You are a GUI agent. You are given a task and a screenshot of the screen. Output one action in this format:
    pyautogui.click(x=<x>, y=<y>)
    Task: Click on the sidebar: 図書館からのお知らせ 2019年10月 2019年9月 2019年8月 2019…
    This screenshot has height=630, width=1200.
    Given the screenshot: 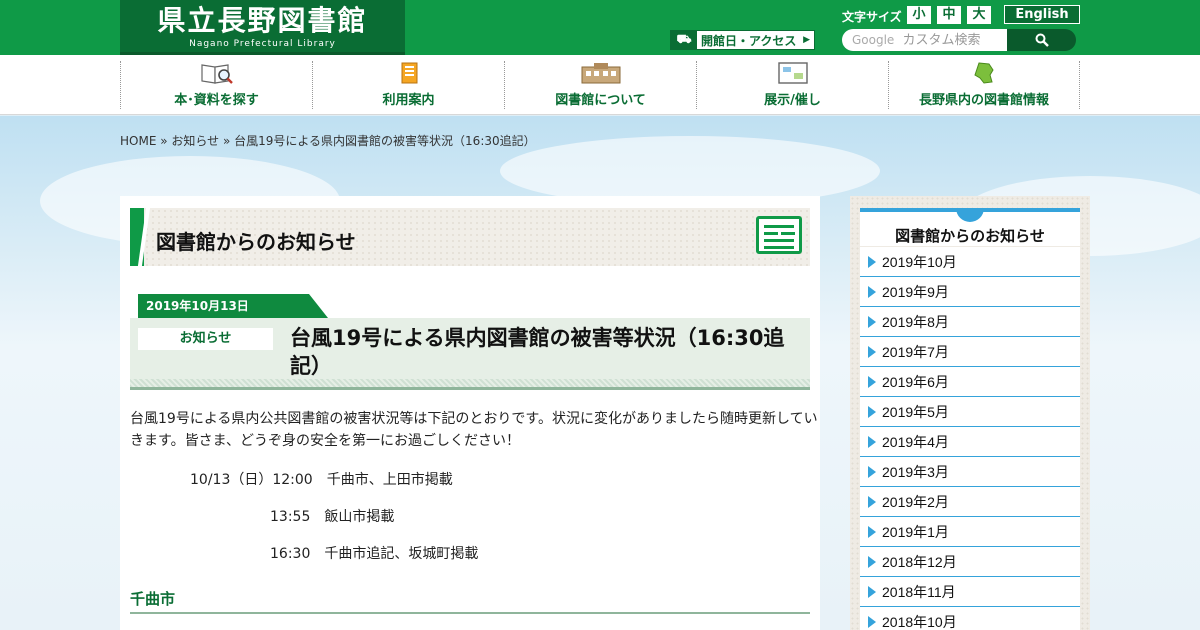 What is the action you would take?
    pyautogui.click(x=970, y=413)
    